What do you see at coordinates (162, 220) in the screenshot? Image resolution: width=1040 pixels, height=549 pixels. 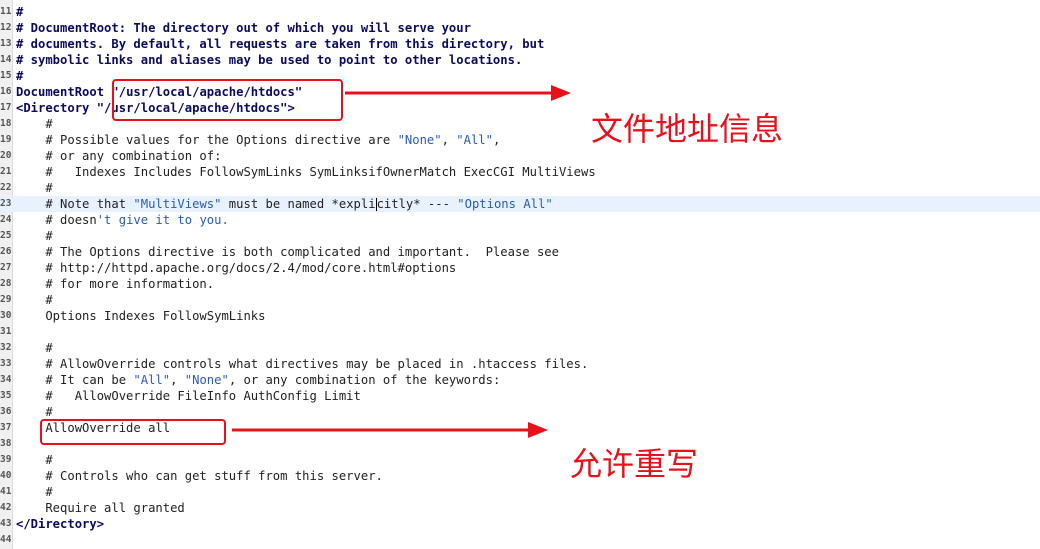 I see `code-token: 't give it to you.` at bounding box center [162, 220].